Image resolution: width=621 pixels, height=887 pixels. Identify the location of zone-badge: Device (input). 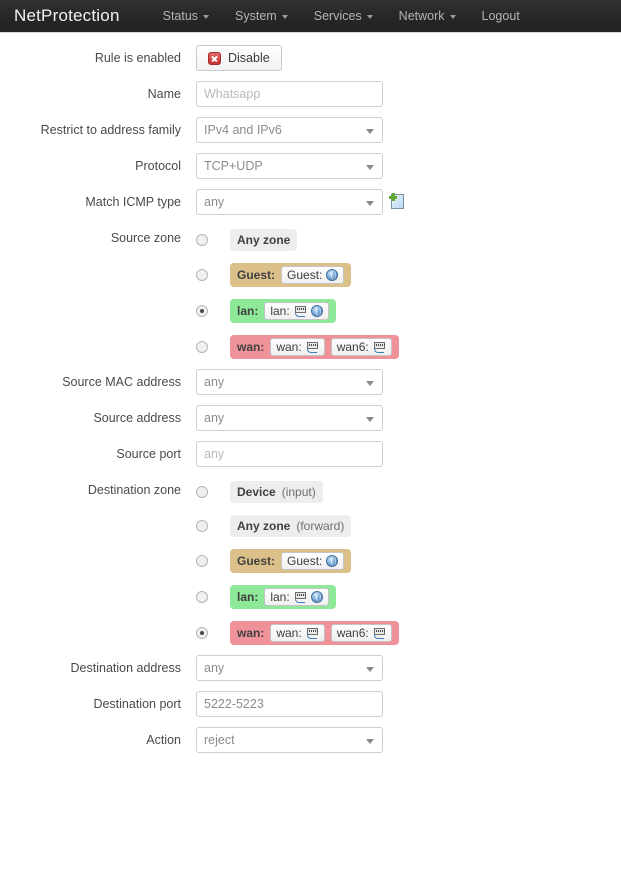
(276, 492).